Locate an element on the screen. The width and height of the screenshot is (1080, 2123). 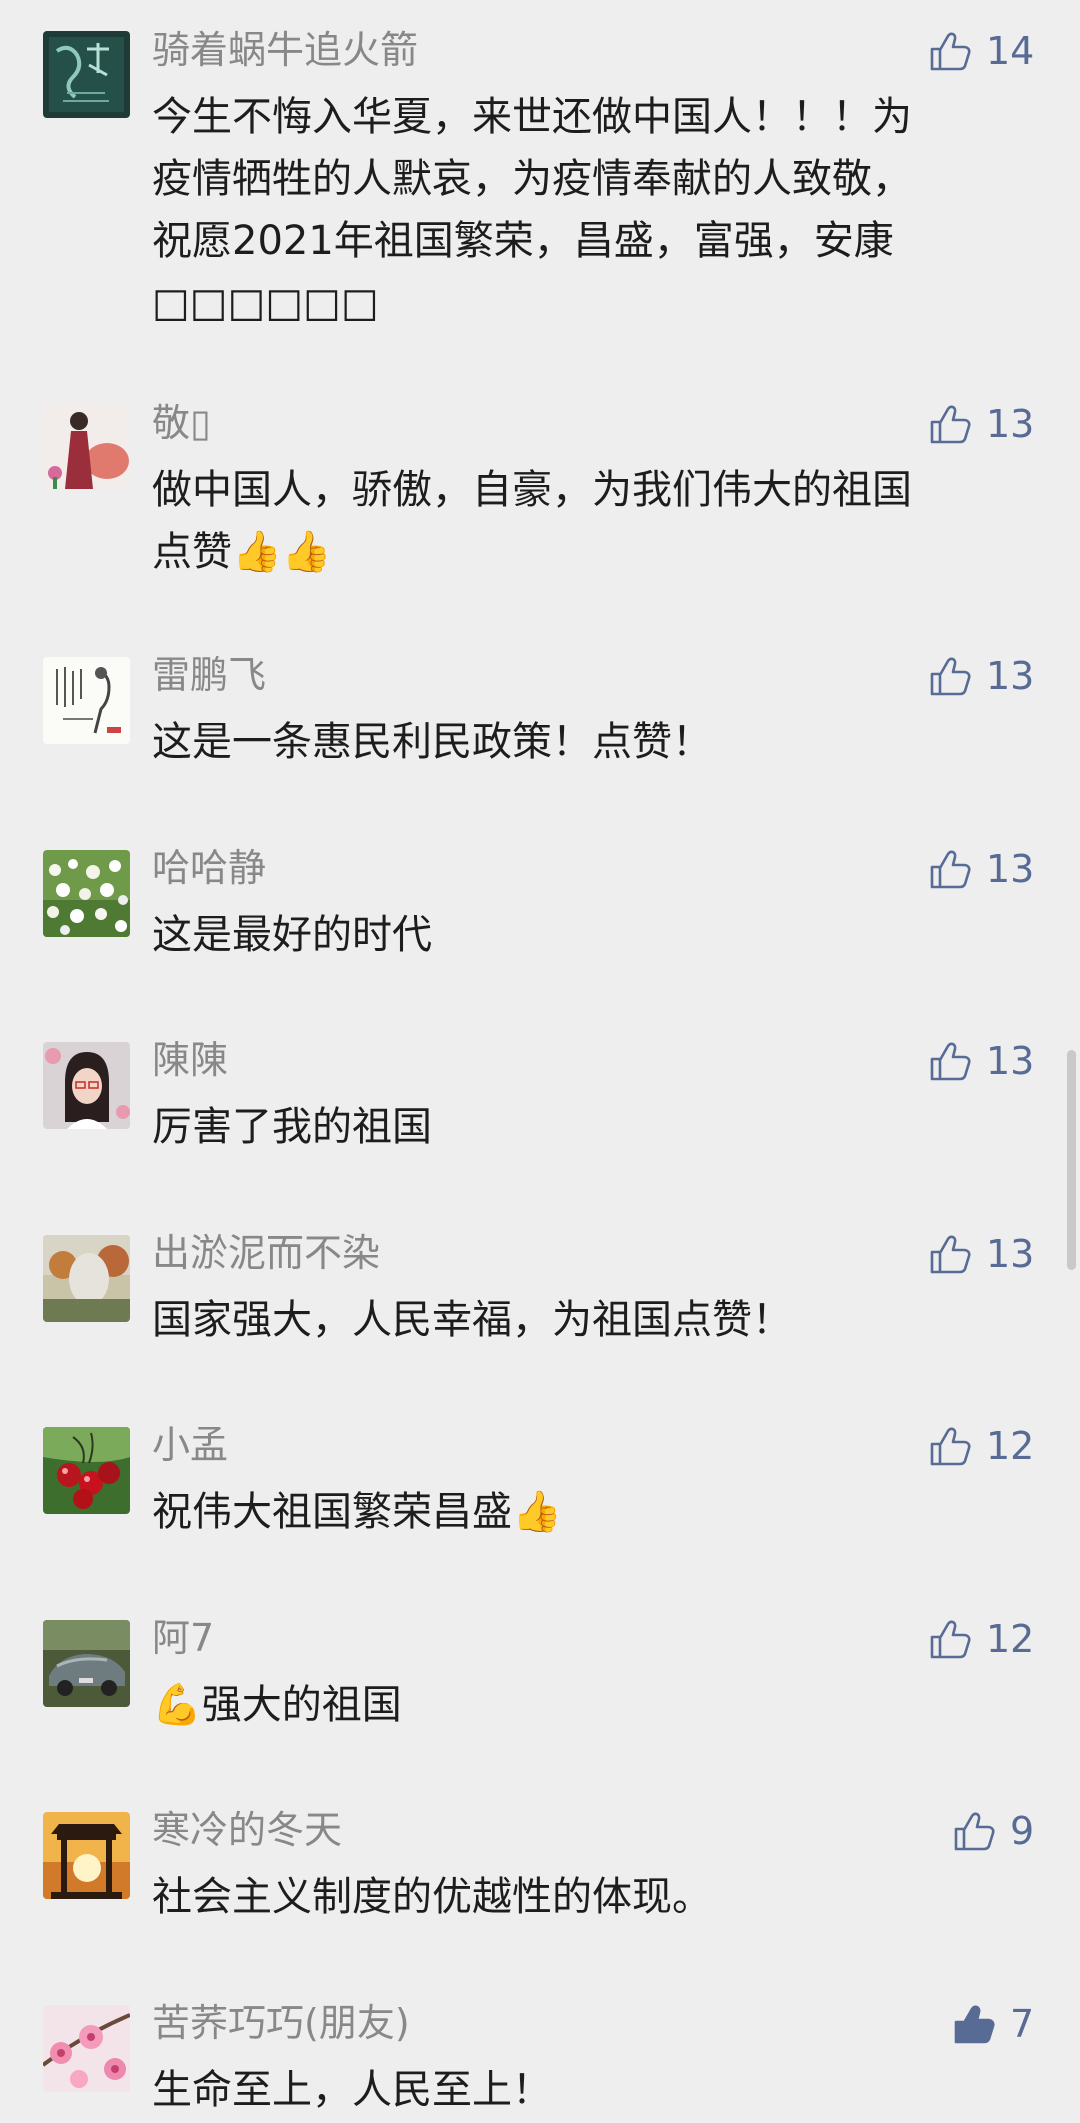
comment-nickname: 骑着蜗牛追火箭 is located at coordinates (285, 50).